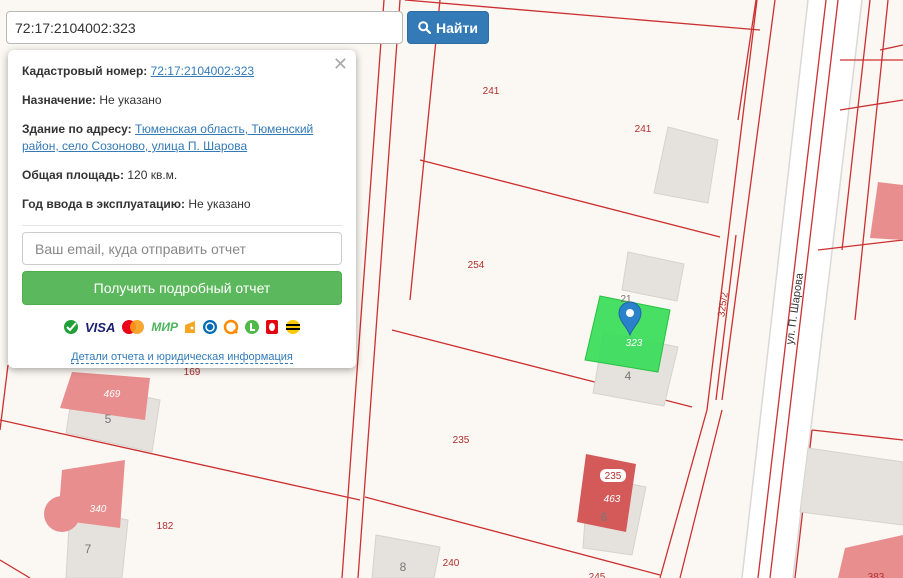  I want to click on building-label: 323, so click(634, 343).